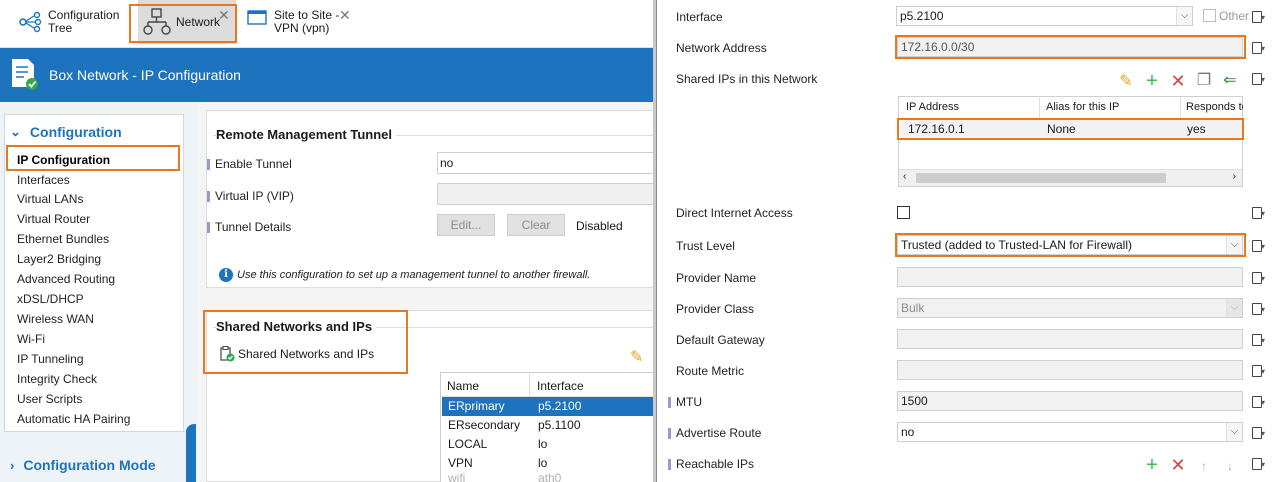 This screenshot has height=482, width=1272. What do you see at coordinates (50, 299) in the screenshot?
I see `sidebar-item-xdsl-dhcp: xDSL/DHCP` at bounding box center [50, 299].